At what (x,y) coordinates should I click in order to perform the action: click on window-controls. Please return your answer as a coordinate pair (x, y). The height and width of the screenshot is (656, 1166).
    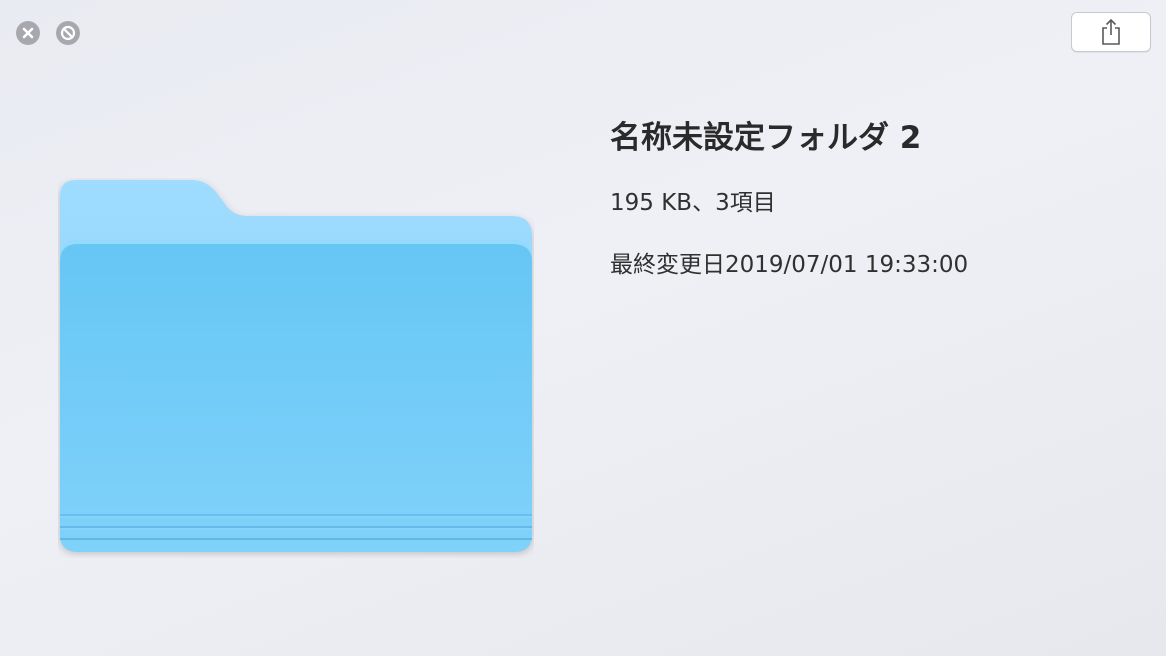
    Looking at the image, I should click on (48, 33).